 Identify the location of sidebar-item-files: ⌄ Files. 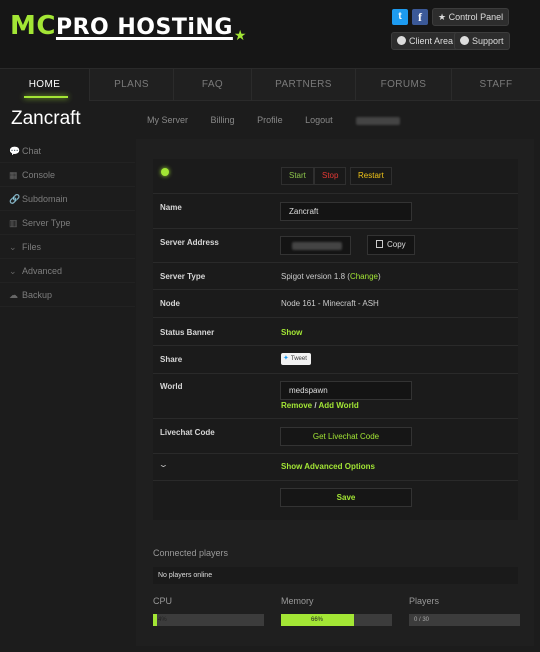
(67, 247).